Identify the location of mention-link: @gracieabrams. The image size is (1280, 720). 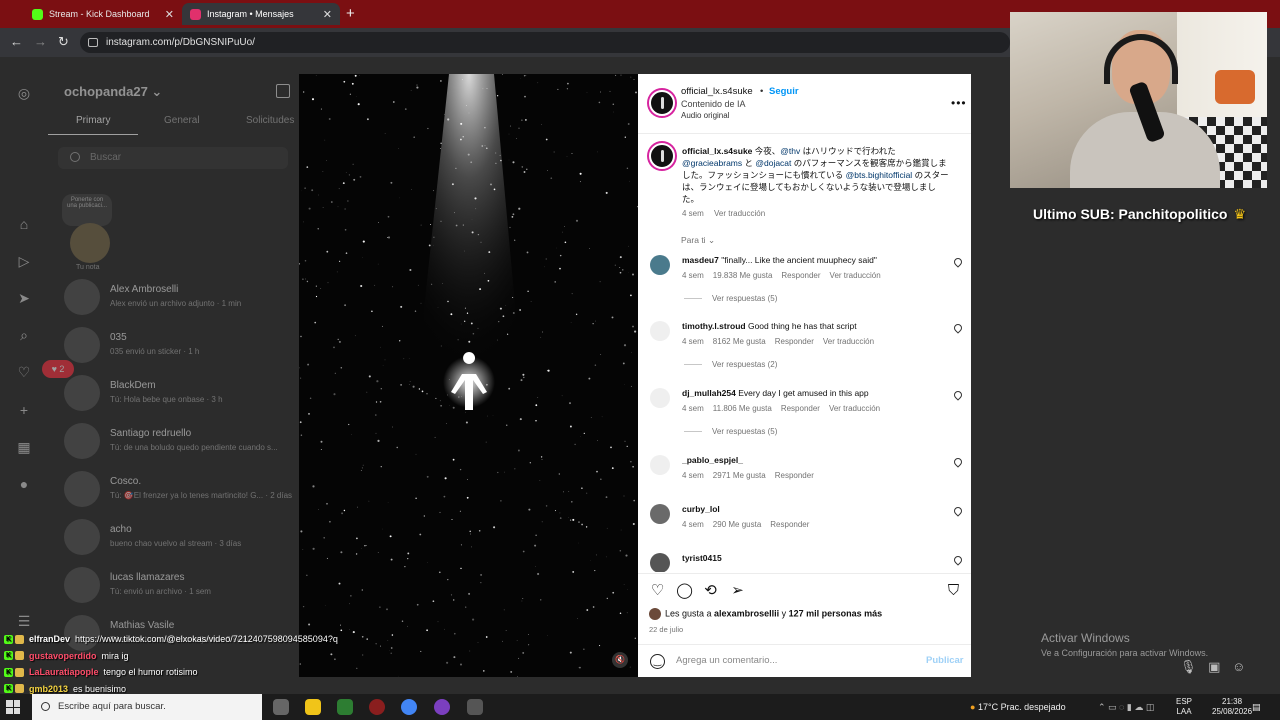
(712, 163).